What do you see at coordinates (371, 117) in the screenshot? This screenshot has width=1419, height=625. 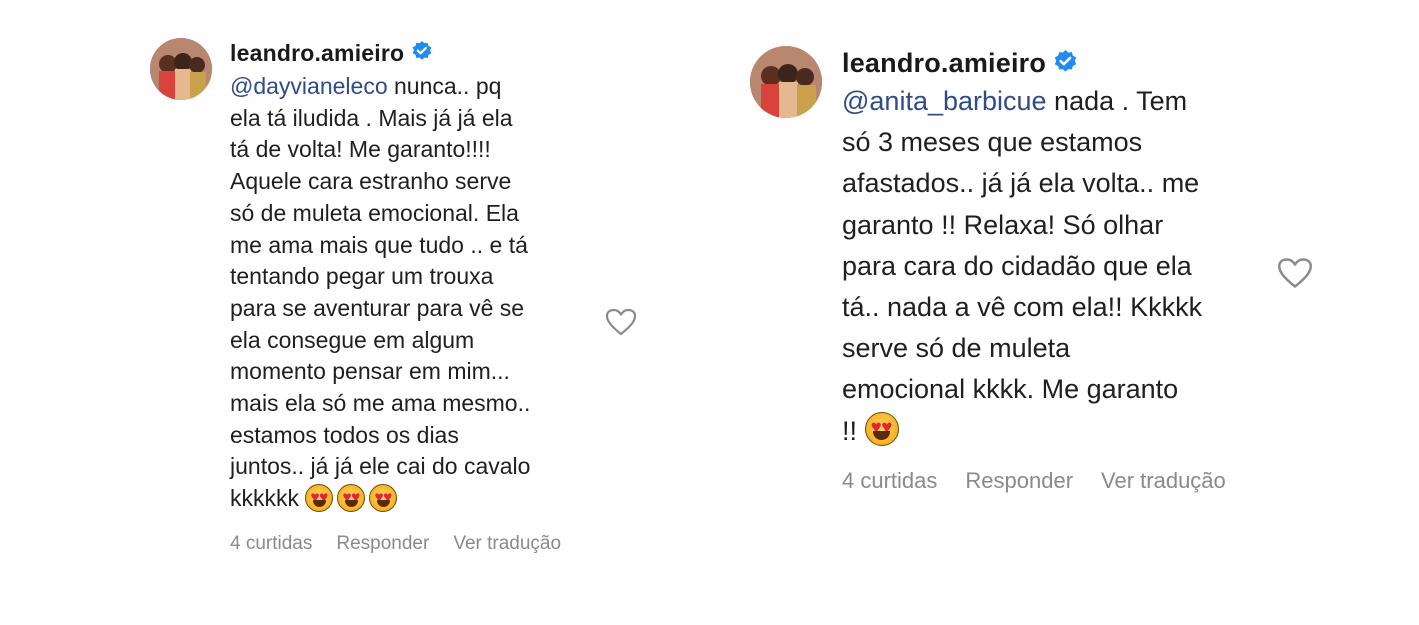 I see `comment-line: ela tá iludida . Mais já já ela` at bounding box center [371, 117].